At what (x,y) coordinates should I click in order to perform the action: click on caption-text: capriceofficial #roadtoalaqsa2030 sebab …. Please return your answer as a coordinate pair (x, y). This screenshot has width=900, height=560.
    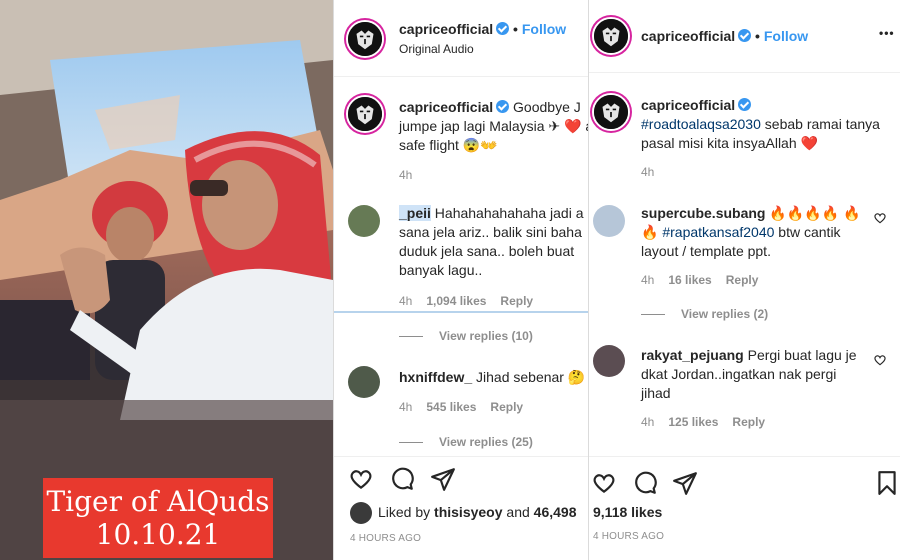
    Looking at the image, I should click on (766, 124).